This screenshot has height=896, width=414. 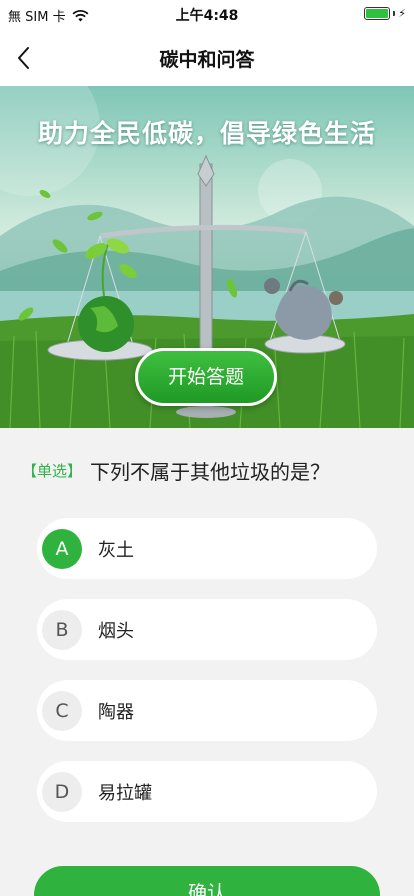 What do you see at coordinates (116, 550) in the screenshot?
I see `option-label: 灰土` at bounding box center [116, 550].